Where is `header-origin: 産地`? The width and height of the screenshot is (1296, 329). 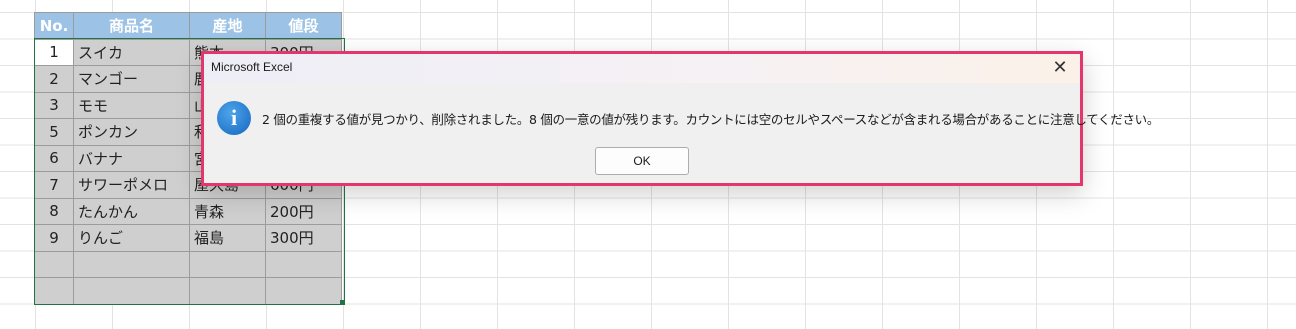 header-origin: 産地 is located at coordinates (227, 26).